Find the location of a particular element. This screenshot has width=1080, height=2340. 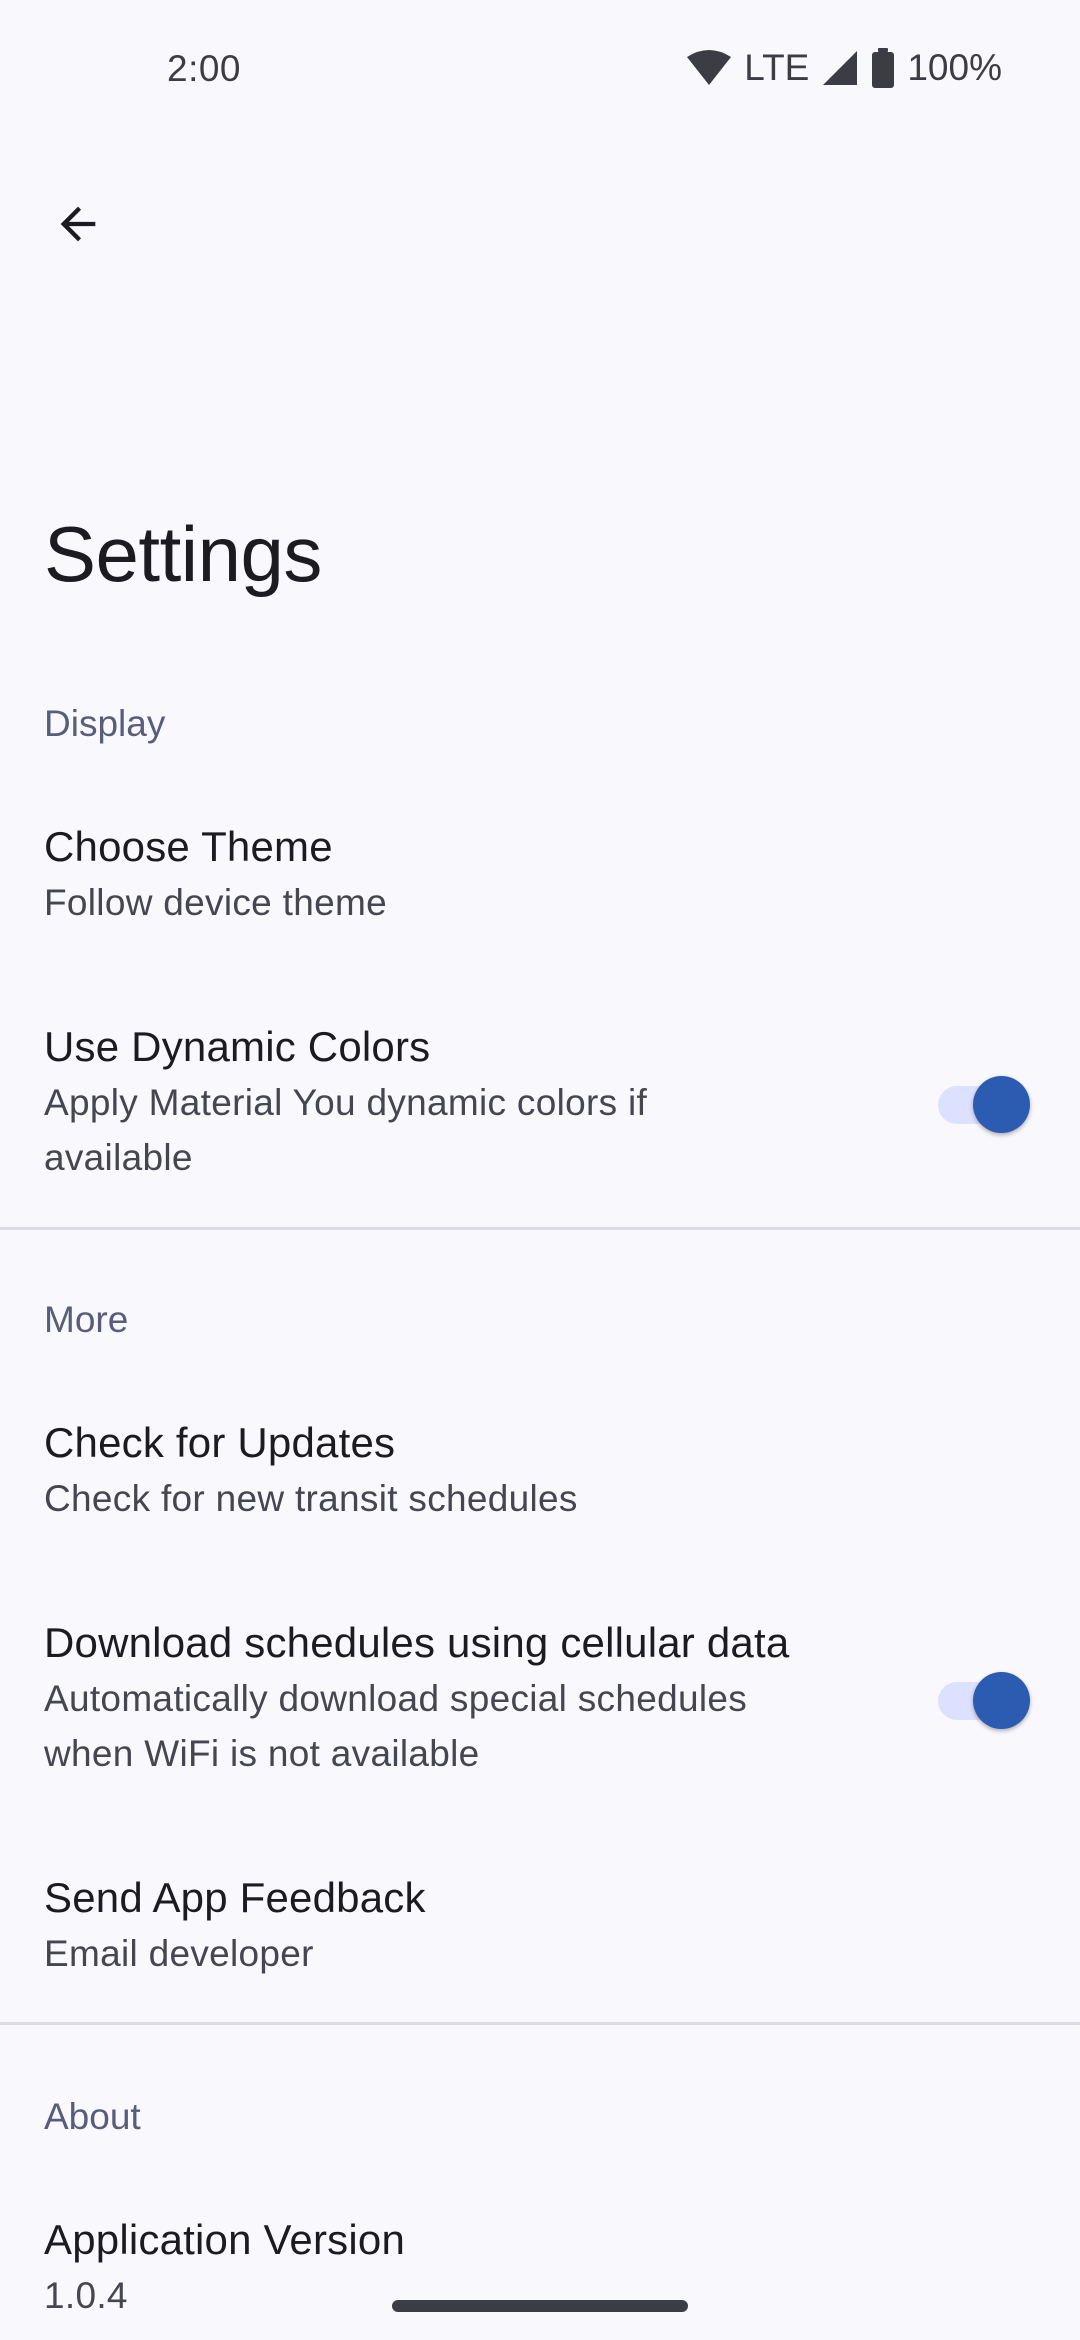

page-title: Settings is located at coordinates (183, 554).